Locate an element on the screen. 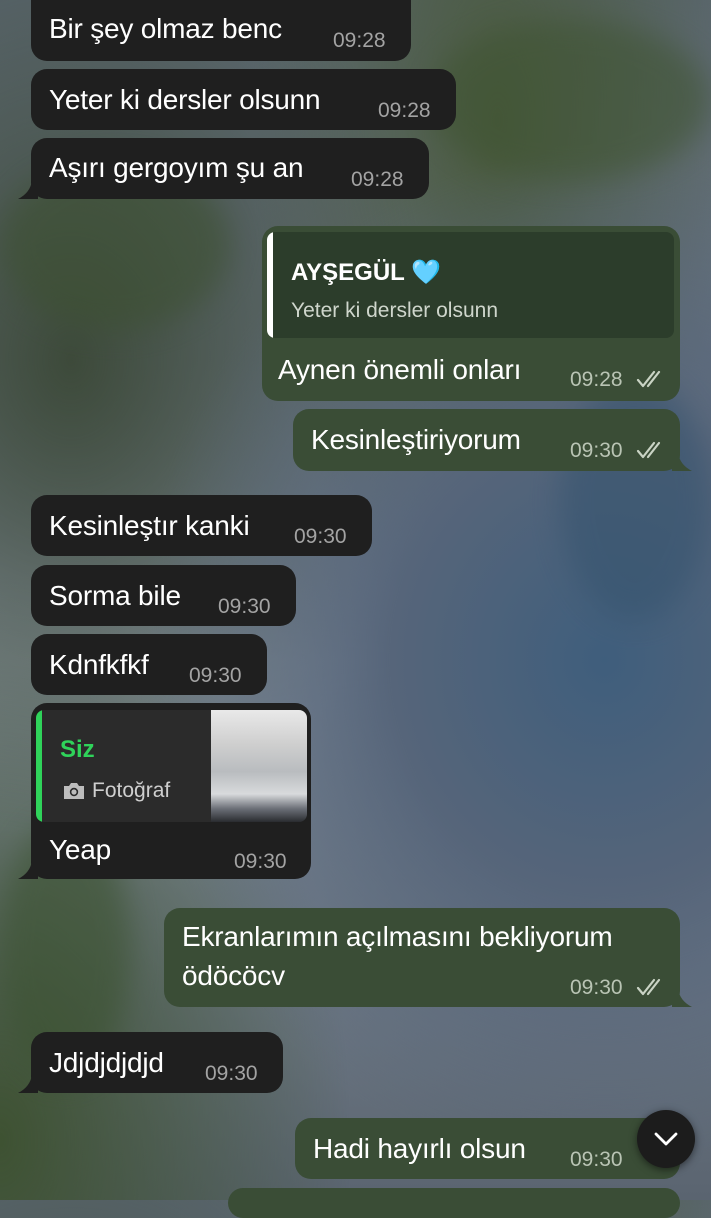  message-bubble-outgoing: Hadi hayırlı olsun 09:30 is located at coordinates (487, 1148).